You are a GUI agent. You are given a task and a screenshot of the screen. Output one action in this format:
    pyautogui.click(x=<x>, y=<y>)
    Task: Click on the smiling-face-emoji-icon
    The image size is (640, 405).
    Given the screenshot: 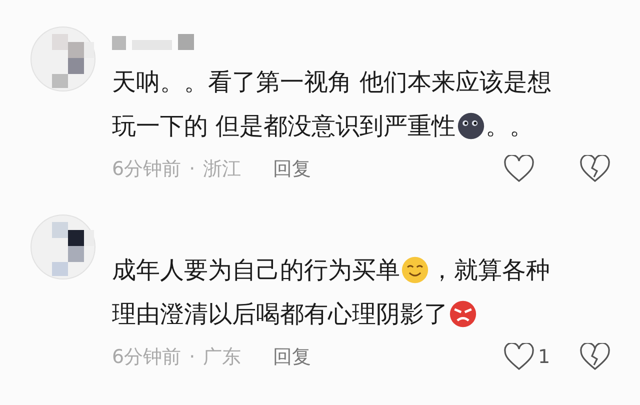 What is the action you would take?
    pyautogui.click(x=415, y=270)
    